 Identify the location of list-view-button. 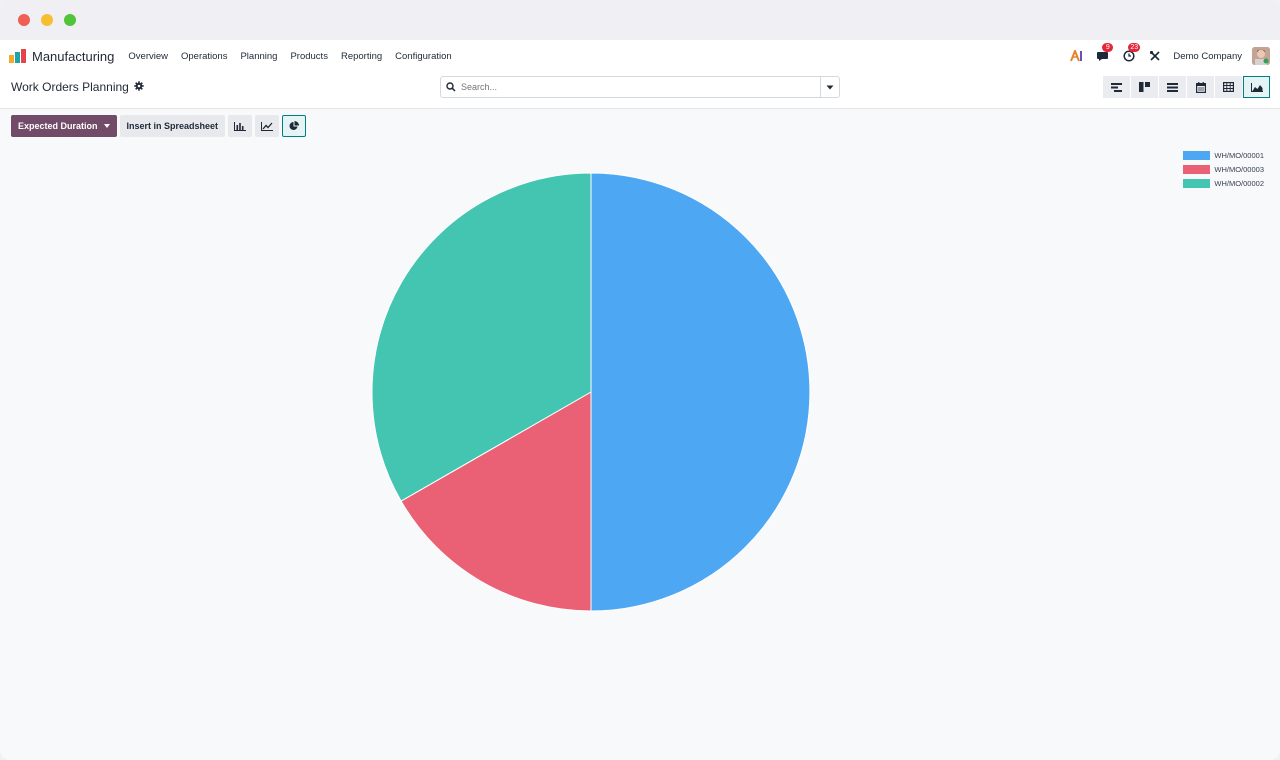
(1172, 87).